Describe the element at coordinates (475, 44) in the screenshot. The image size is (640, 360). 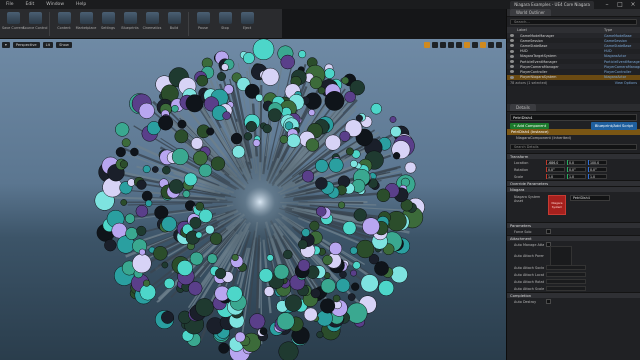
I see `snap-angle-icon` at that location.